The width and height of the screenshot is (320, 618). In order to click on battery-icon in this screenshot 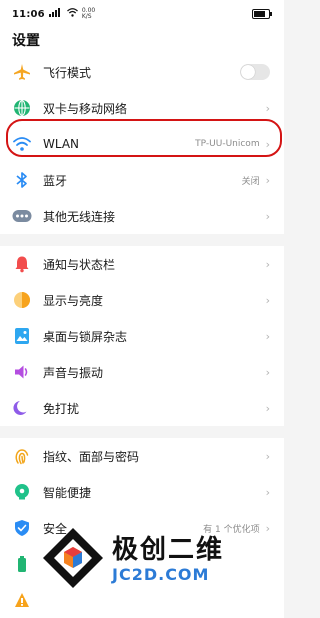, I will do `click(262, 14)`.